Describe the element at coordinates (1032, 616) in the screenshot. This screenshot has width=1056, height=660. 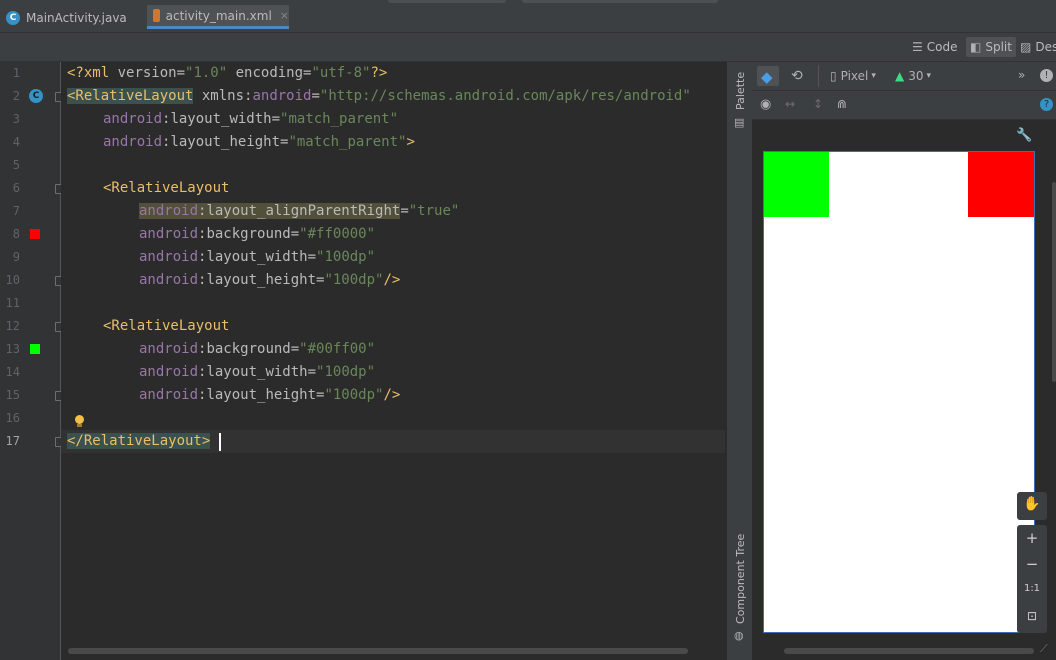
I see `fit-screen-icon: ⊡` at that location.